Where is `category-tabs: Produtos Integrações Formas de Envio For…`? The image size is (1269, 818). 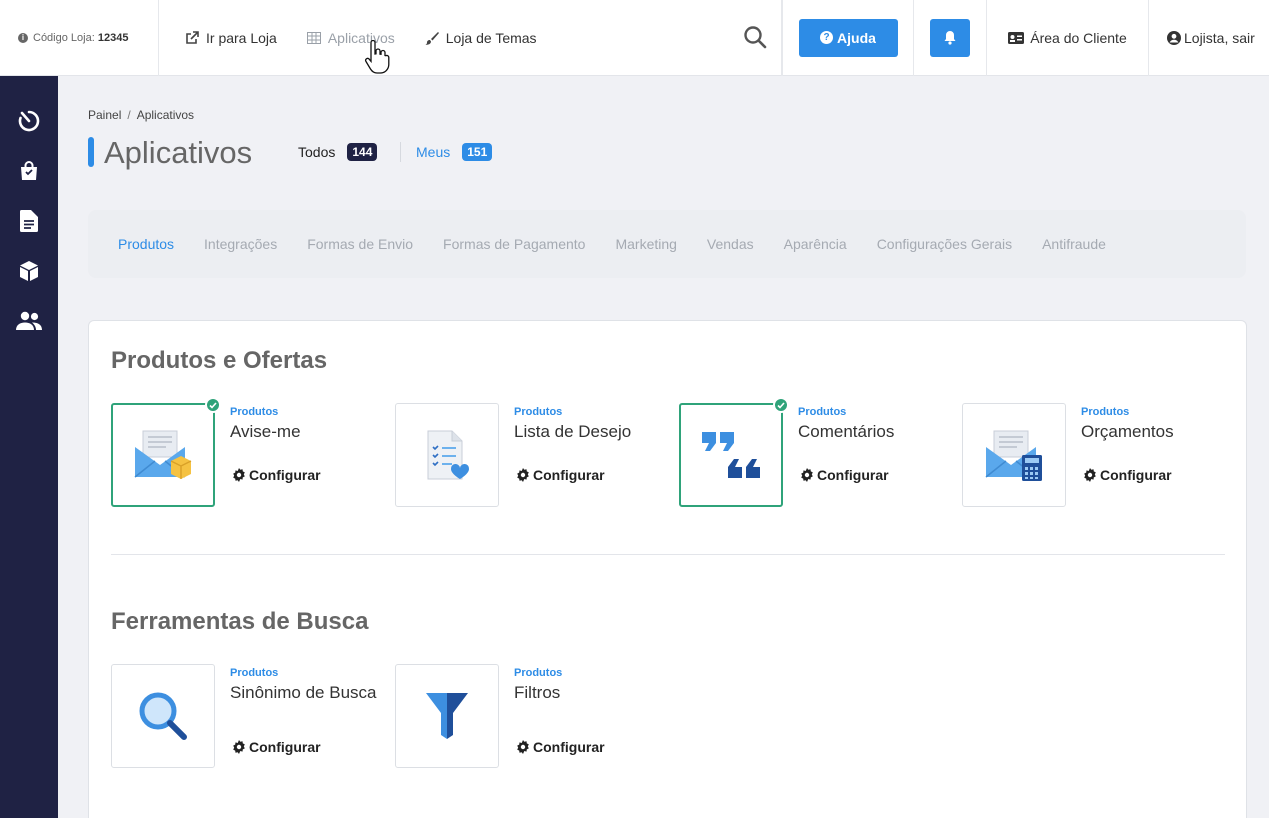 category-tabs: Produtos Integrações Formas de Envio For… is located at coordinates (667, 244).